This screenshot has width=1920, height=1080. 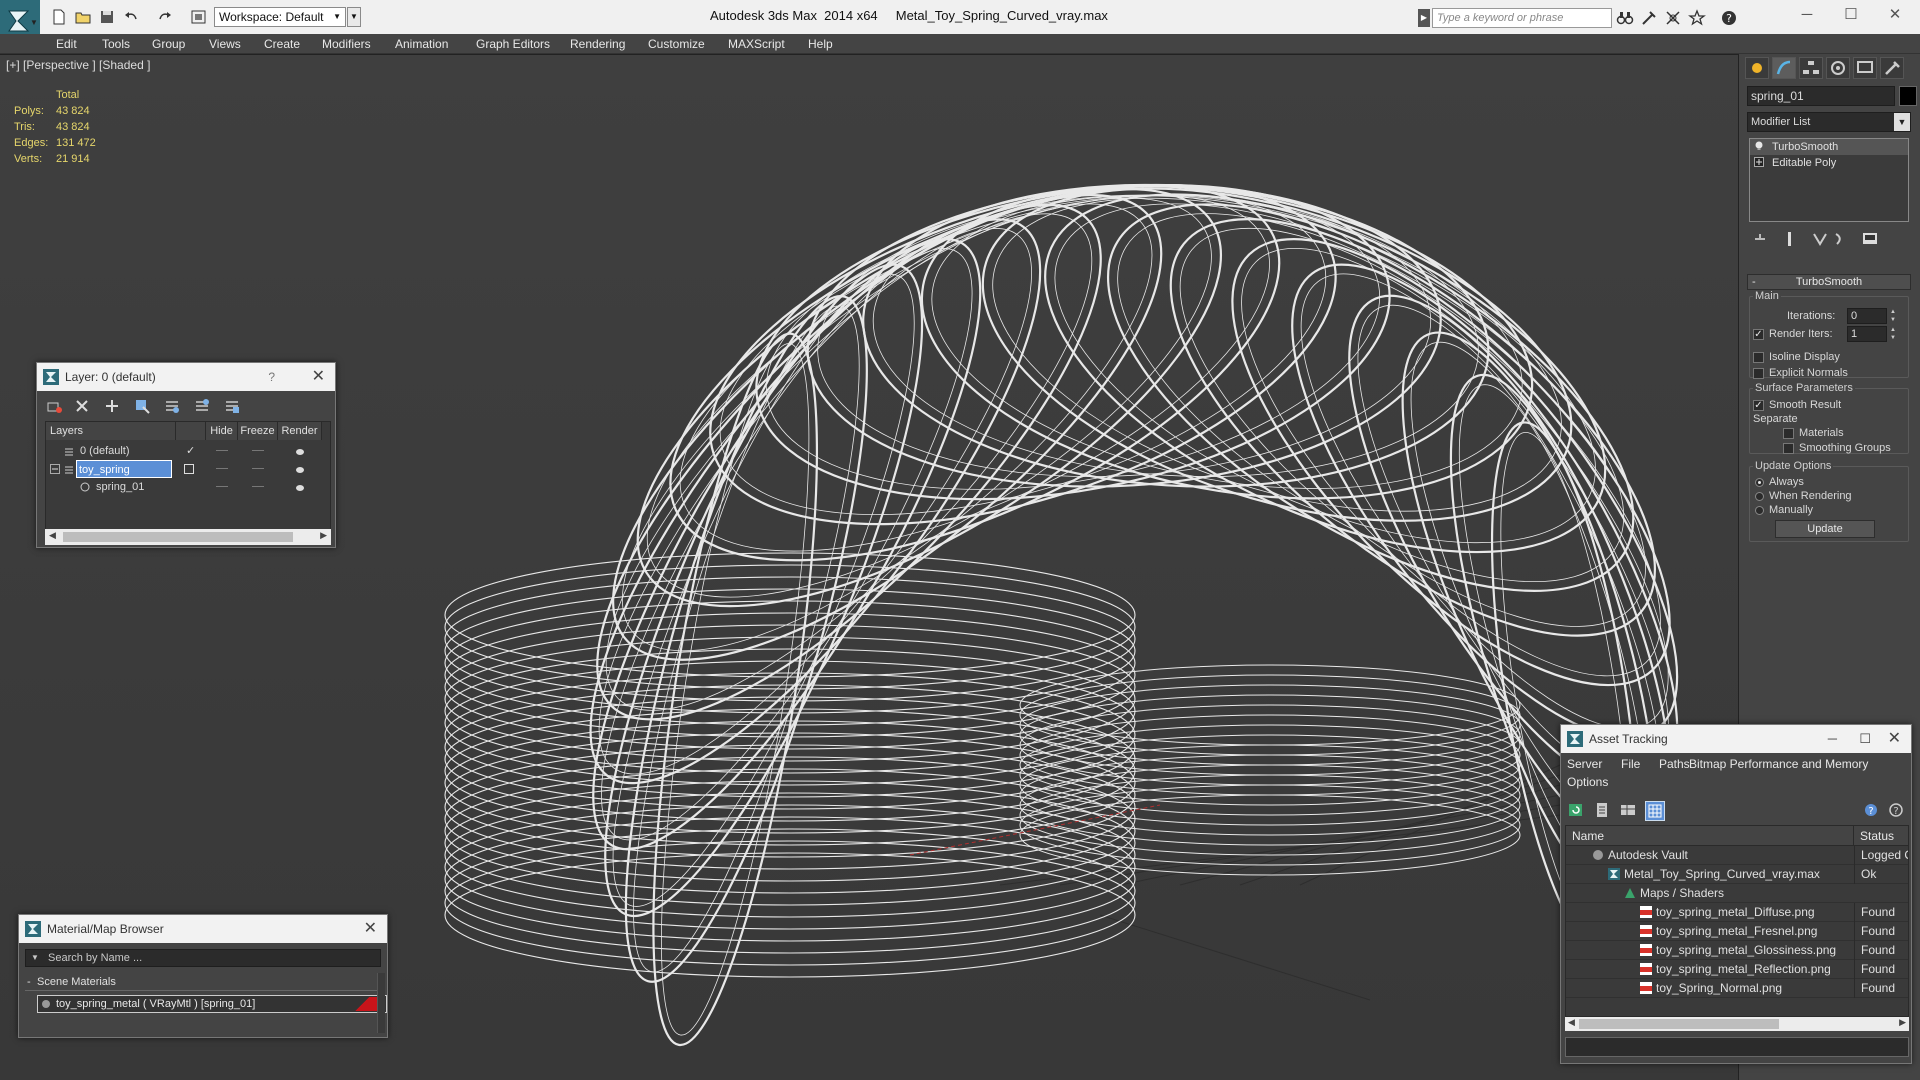 I want to click on checkmark-icon: ✓, so click(x=190, y=451).